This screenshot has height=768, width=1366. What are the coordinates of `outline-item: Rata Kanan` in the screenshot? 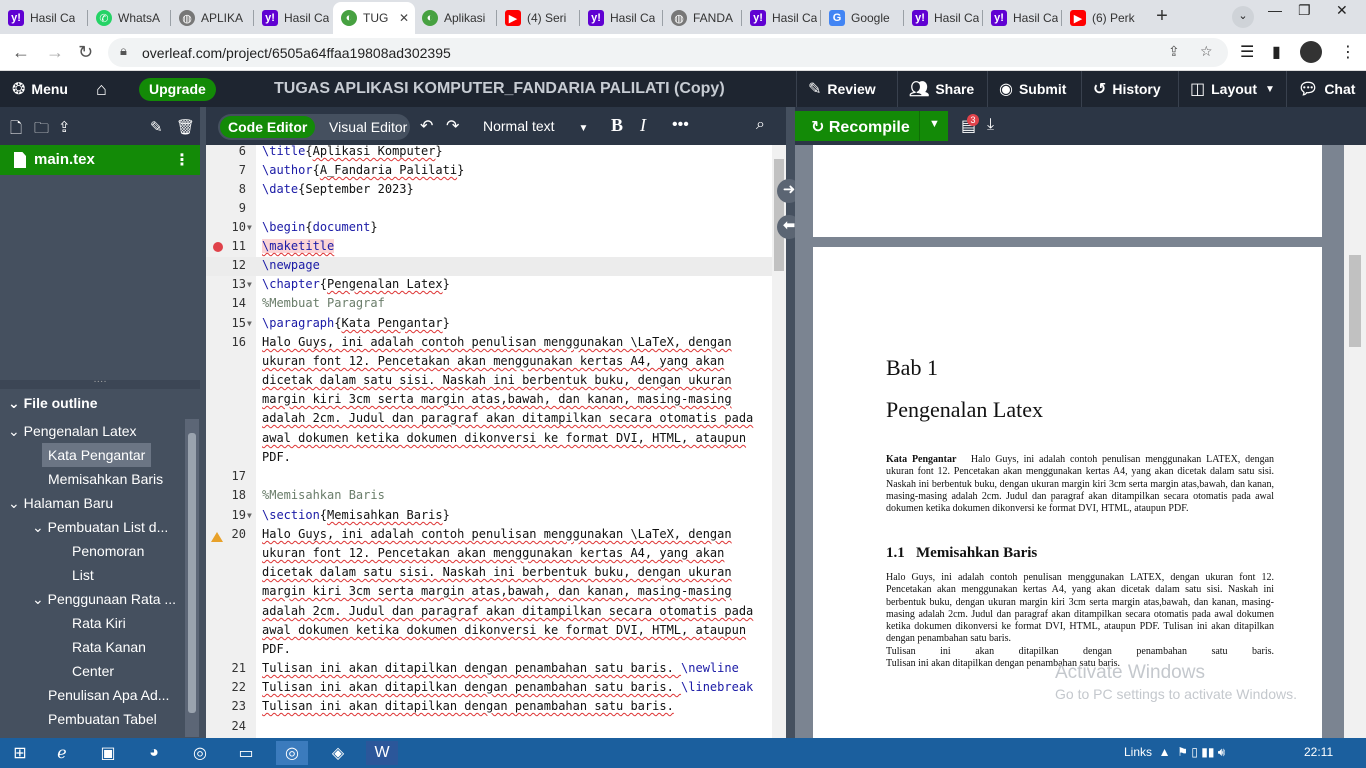 It's located at (109, 647).